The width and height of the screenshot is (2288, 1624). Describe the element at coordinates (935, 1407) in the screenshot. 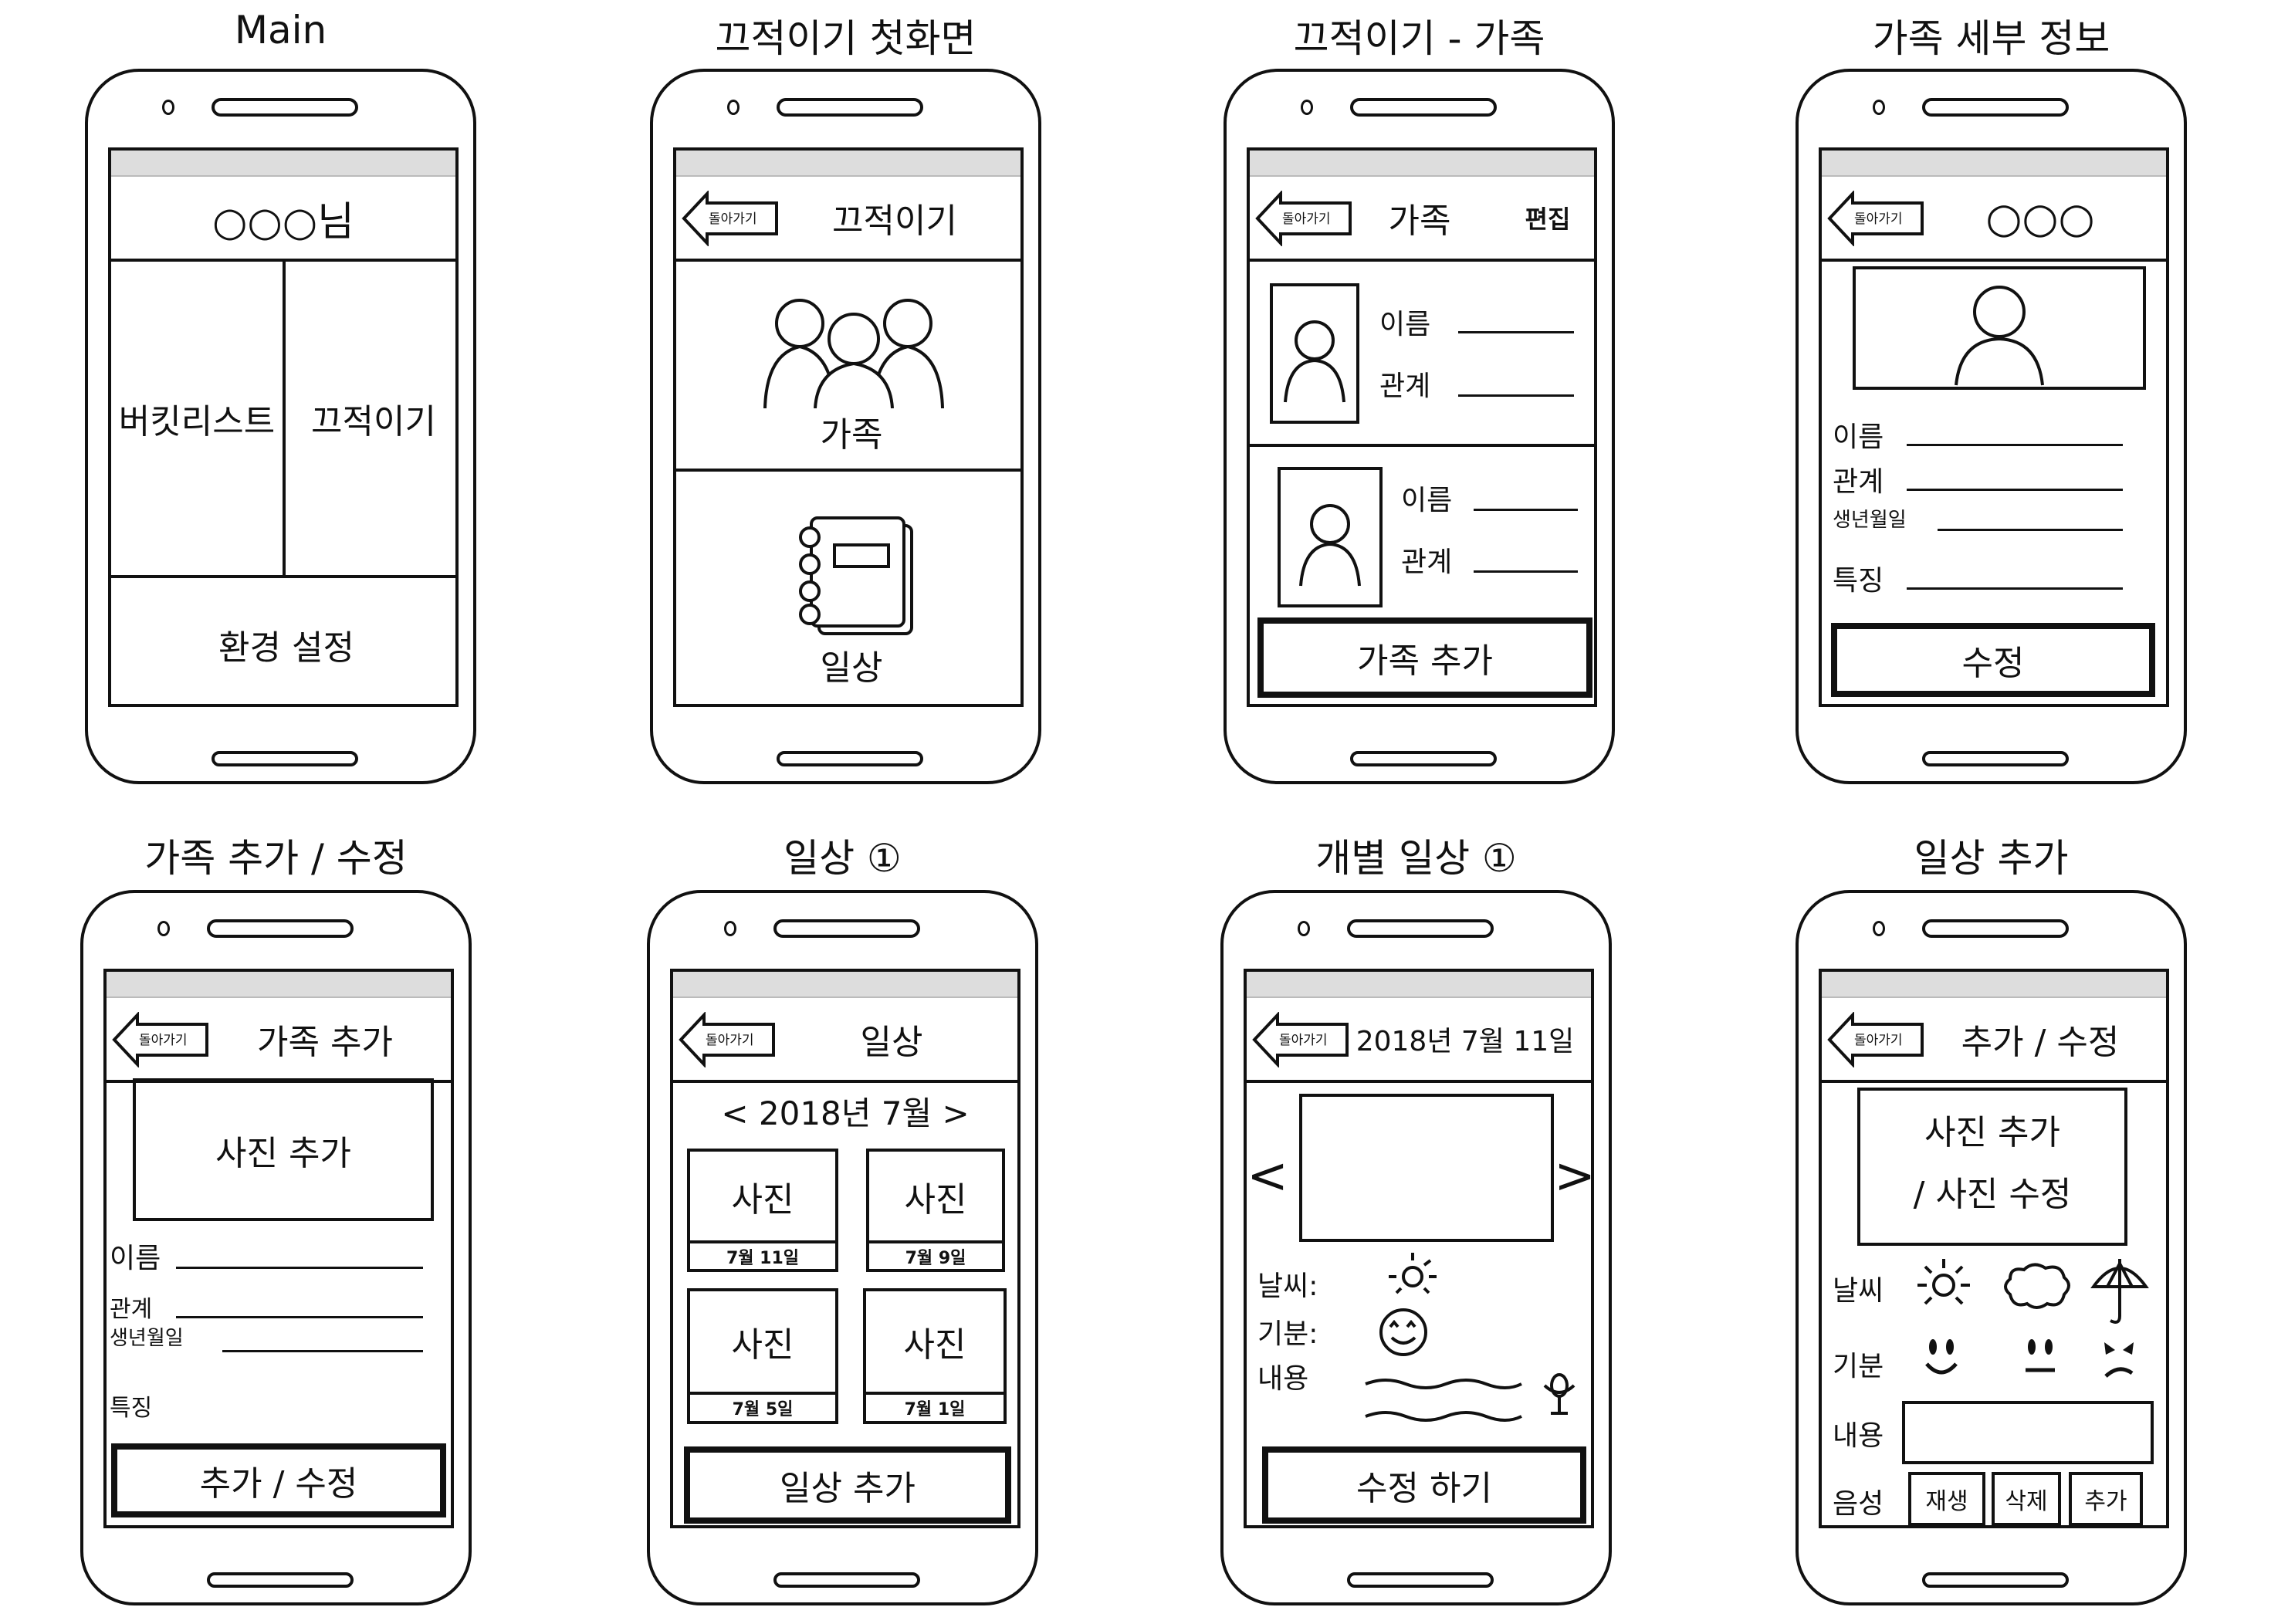

I see `daily-date: 7월 1일` at that location.